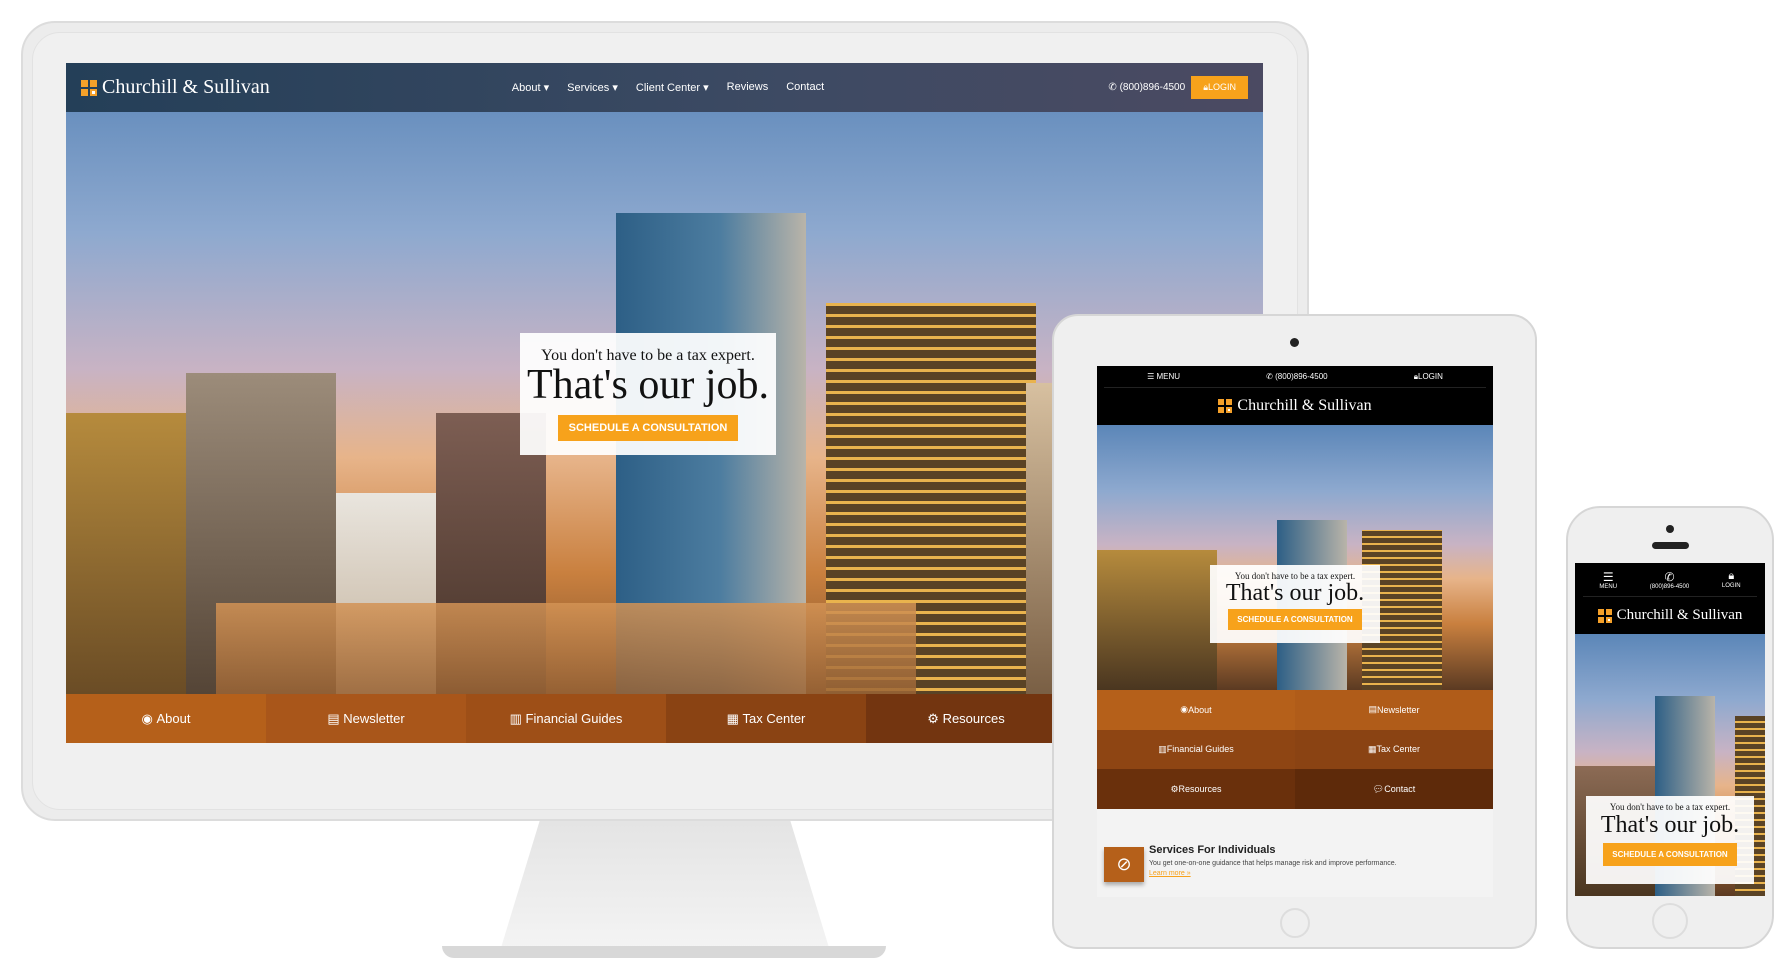 The width and height of the screenshot is (1792, 980). I want to click on bottom-nav-about: ◉ About, so click(166, 718).